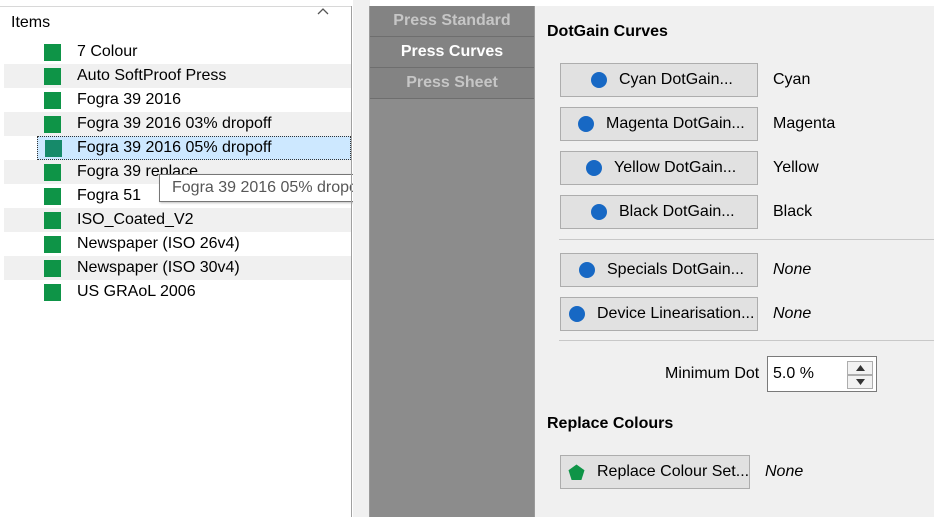 The image size is (934, 517). I want to click on arrow-down-icon, so click(860, 382).